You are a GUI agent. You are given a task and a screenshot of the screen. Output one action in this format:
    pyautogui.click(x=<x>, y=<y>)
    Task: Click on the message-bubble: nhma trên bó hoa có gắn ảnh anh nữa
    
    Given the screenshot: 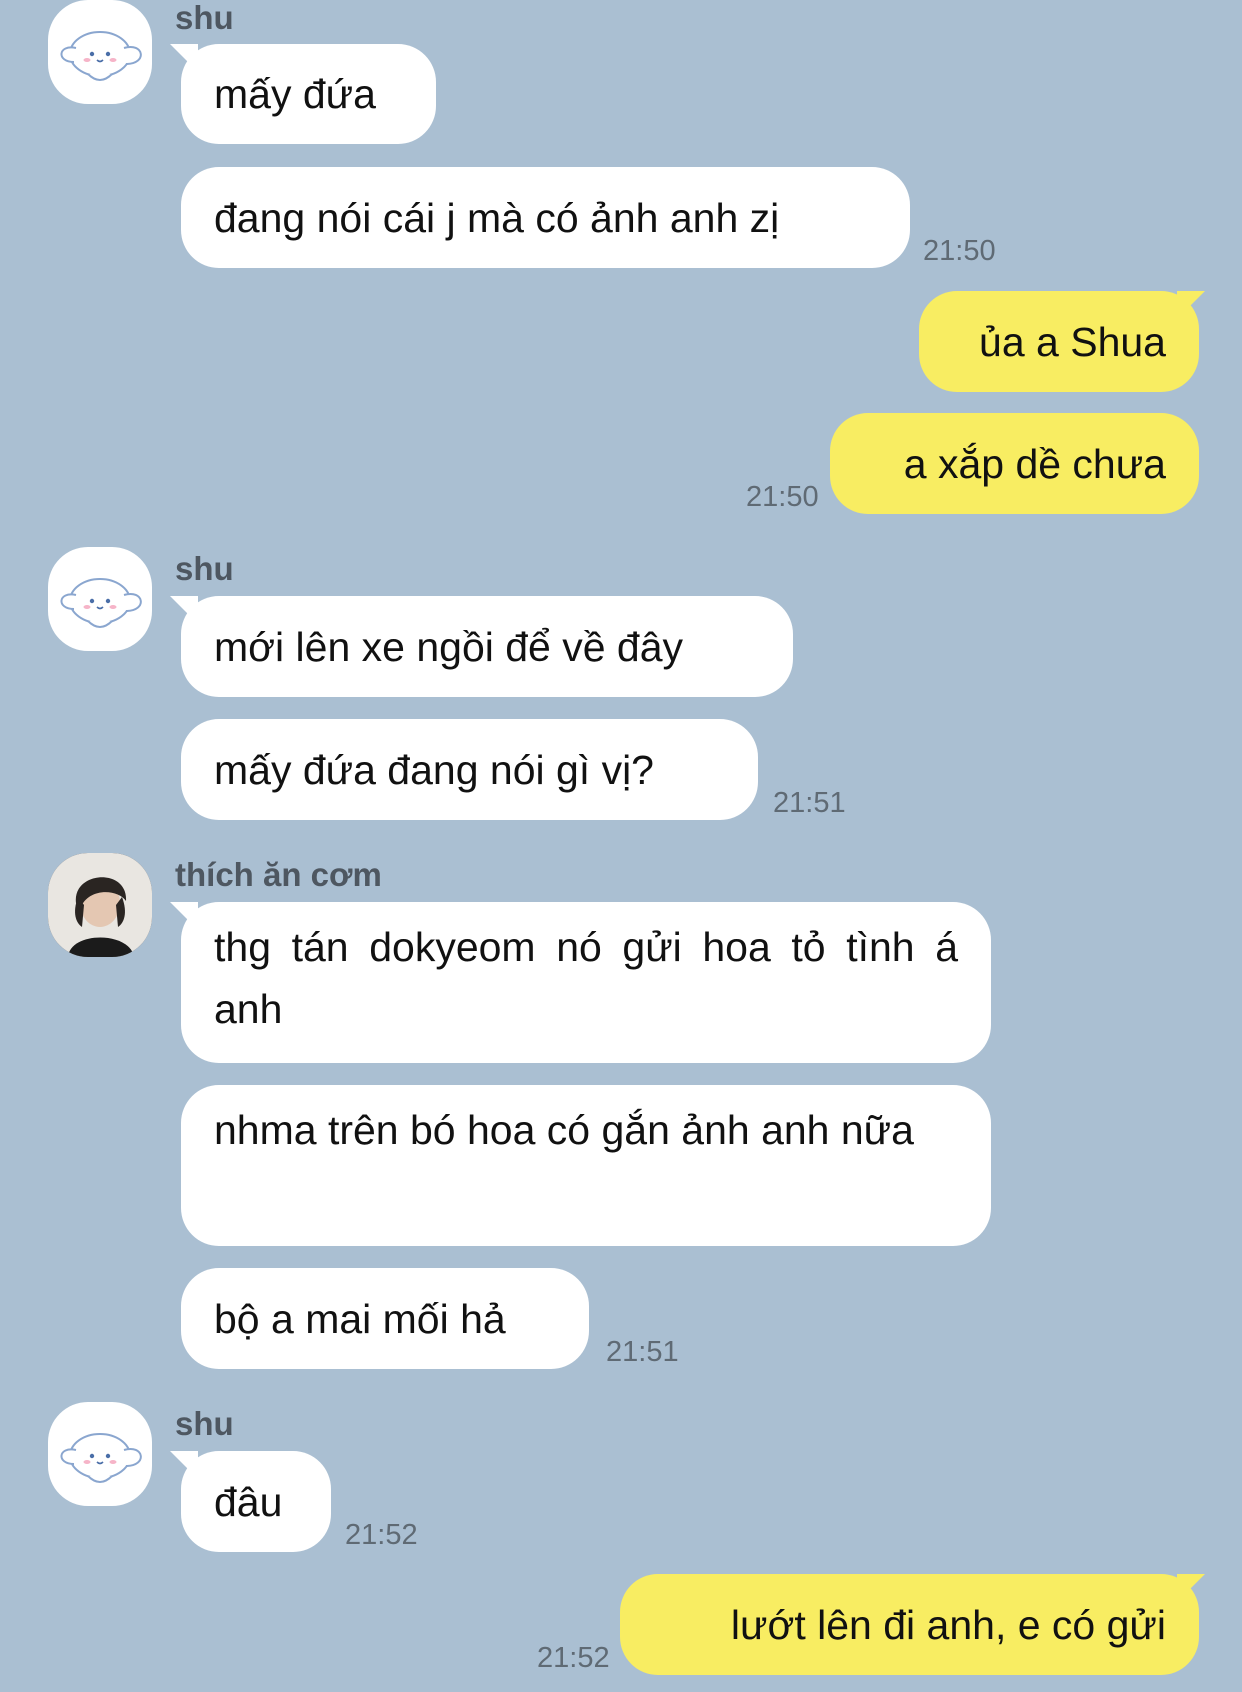 What is the action you would take?
    pyautogui.click(x=586, y=1165)
    